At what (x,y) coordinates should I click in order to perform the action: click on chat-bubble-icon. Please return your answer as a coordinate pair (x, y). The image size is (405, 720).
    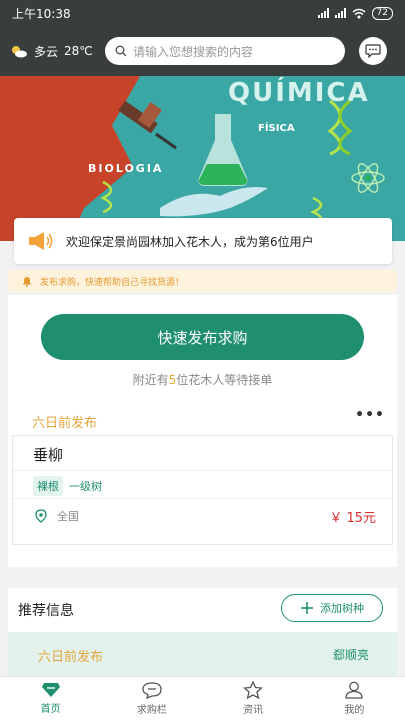
    Looking at the image, I should click on (152, 690).